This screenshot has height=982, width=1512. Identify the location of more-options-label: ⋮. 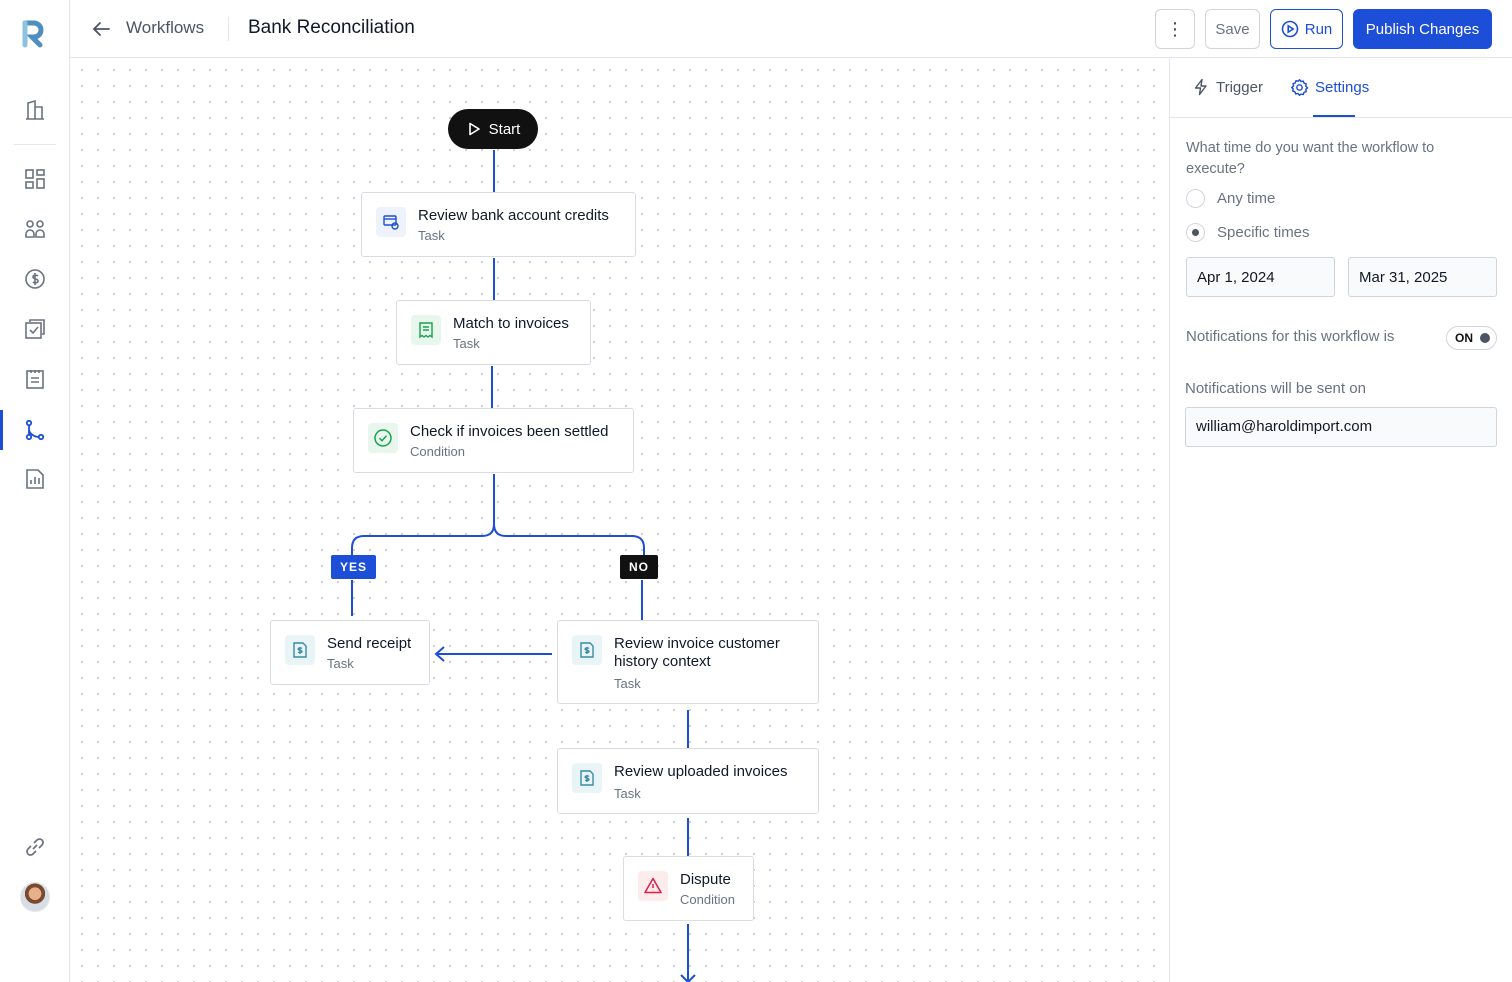
(1175, 28).